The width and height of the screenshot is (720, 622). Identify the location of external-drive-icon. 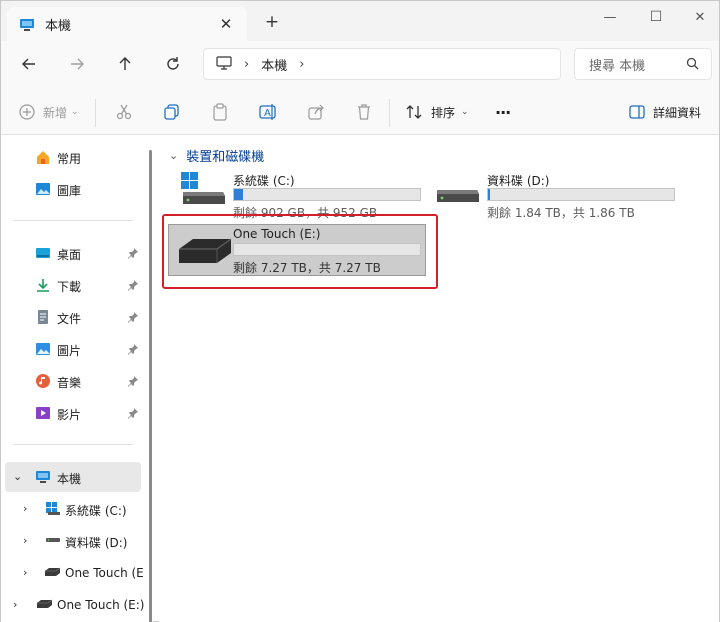
(44, 605).